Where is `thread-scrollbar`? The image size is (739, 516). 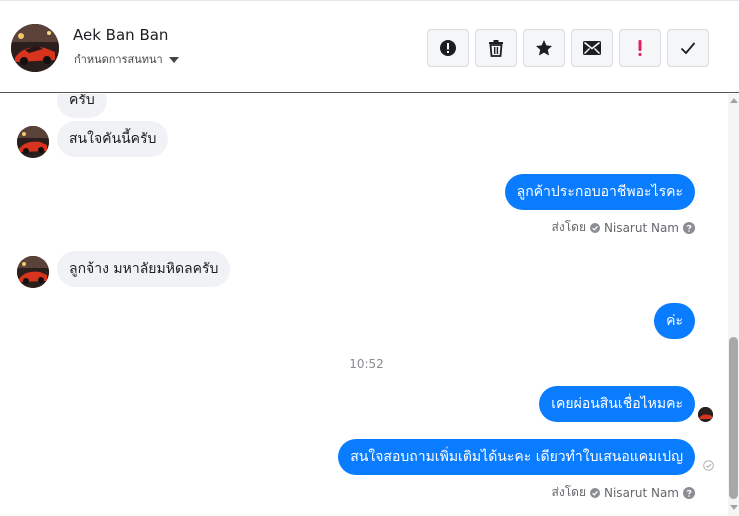
thread-scrollbar is located at coordinates (733, 305).